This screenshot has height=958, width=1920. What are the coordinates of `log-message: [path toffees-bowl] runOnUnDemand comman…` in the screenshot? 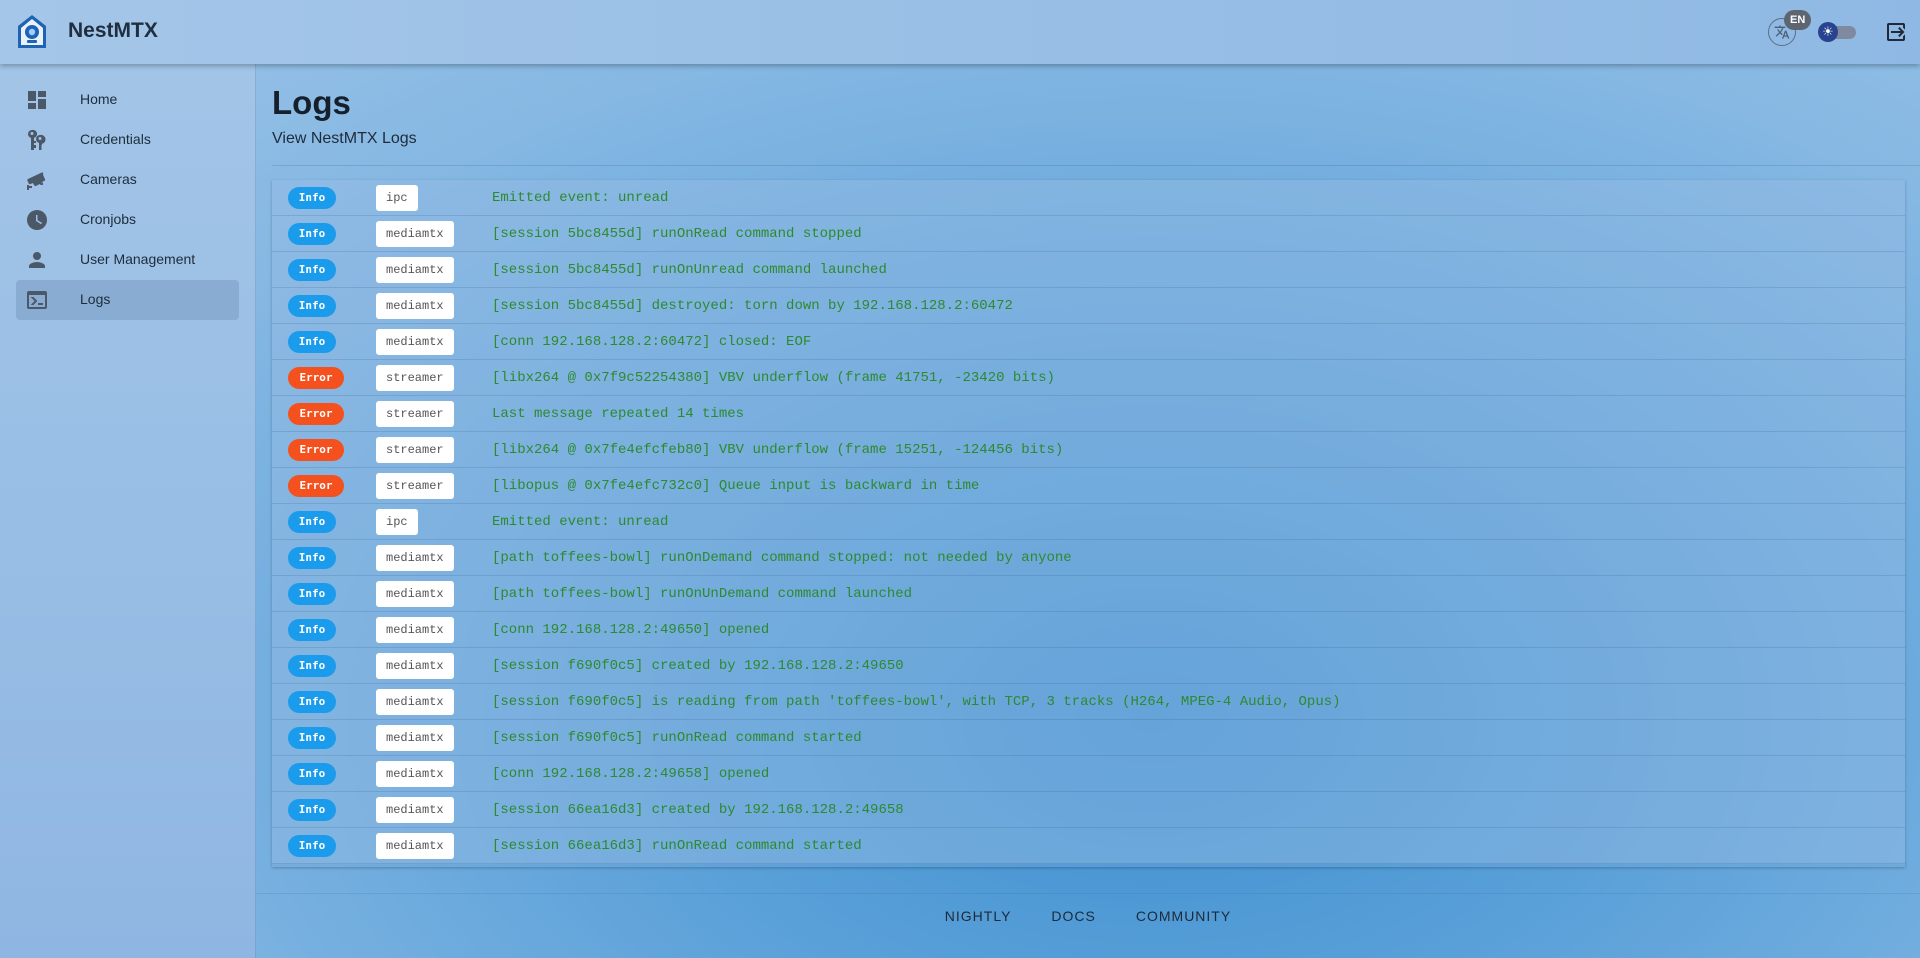 It's located at (702, 594).